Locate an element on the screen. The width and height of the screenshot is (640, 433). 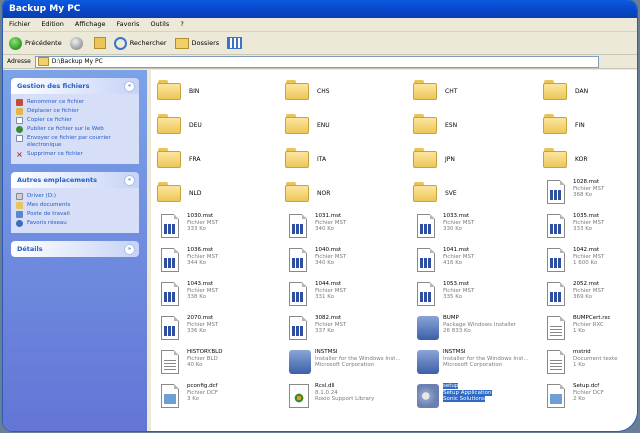
file-item: Rcsl.dll 8.1.0.24 Roxio Support Library is located at coordinates (344, 398).